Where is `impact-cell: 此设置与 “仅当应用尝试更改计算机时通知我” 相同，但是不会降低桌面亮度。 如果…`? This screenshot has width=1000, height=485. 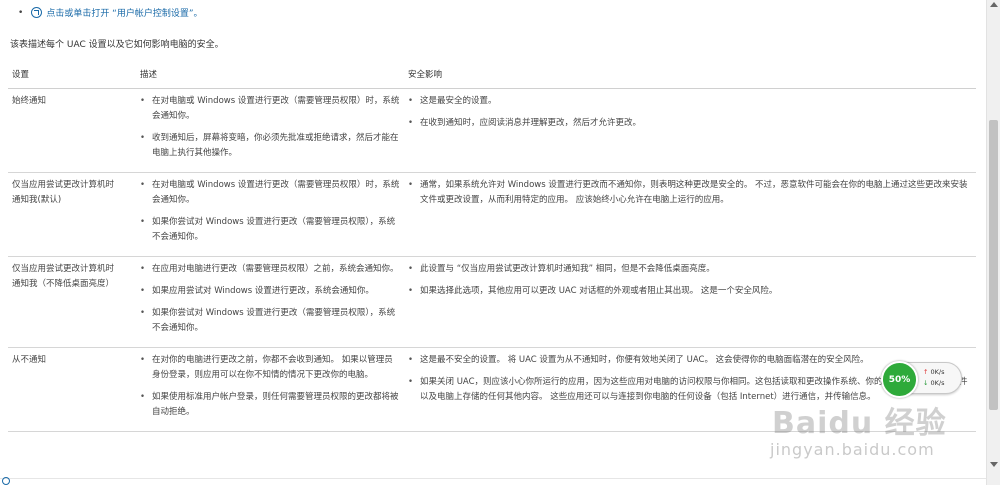 impact-cell: 此设置与 “仅当应用尝试更改计算机时通知我” 相同，但是不会降低桌面亮度。 如果… is located at coordinates (690, 302).